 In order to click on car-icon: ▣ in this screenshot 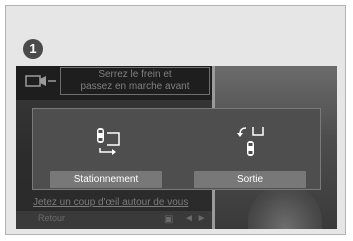, I will do `click(169, 219)`.